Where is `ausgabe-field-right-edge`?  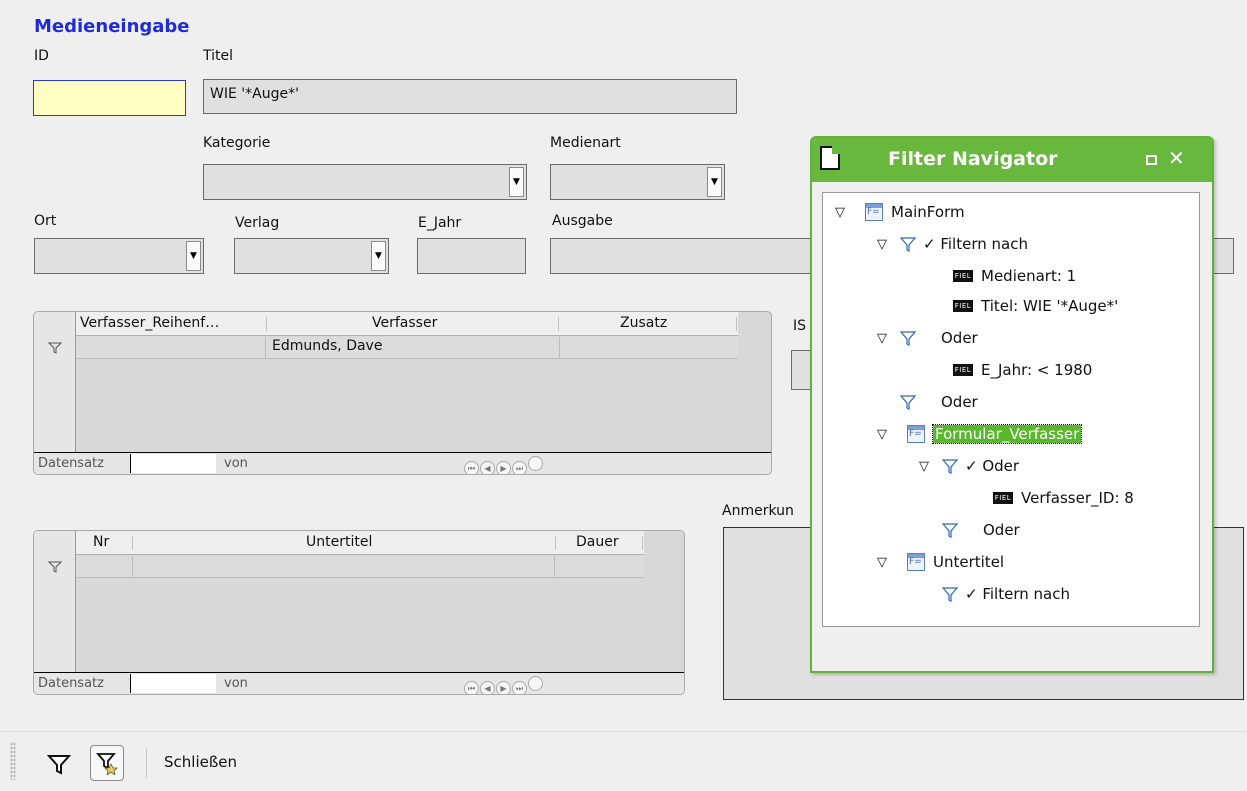
ausgabe-field-right-edge is located at coordinates (1223, 256).